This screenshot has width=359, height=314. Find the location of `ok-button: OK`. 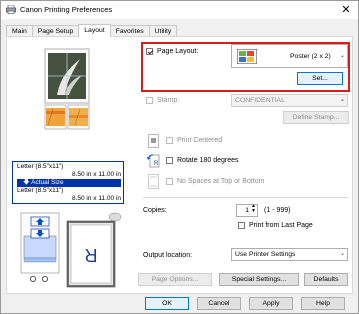

ok-button: OK is located at coordinates (167, 303).